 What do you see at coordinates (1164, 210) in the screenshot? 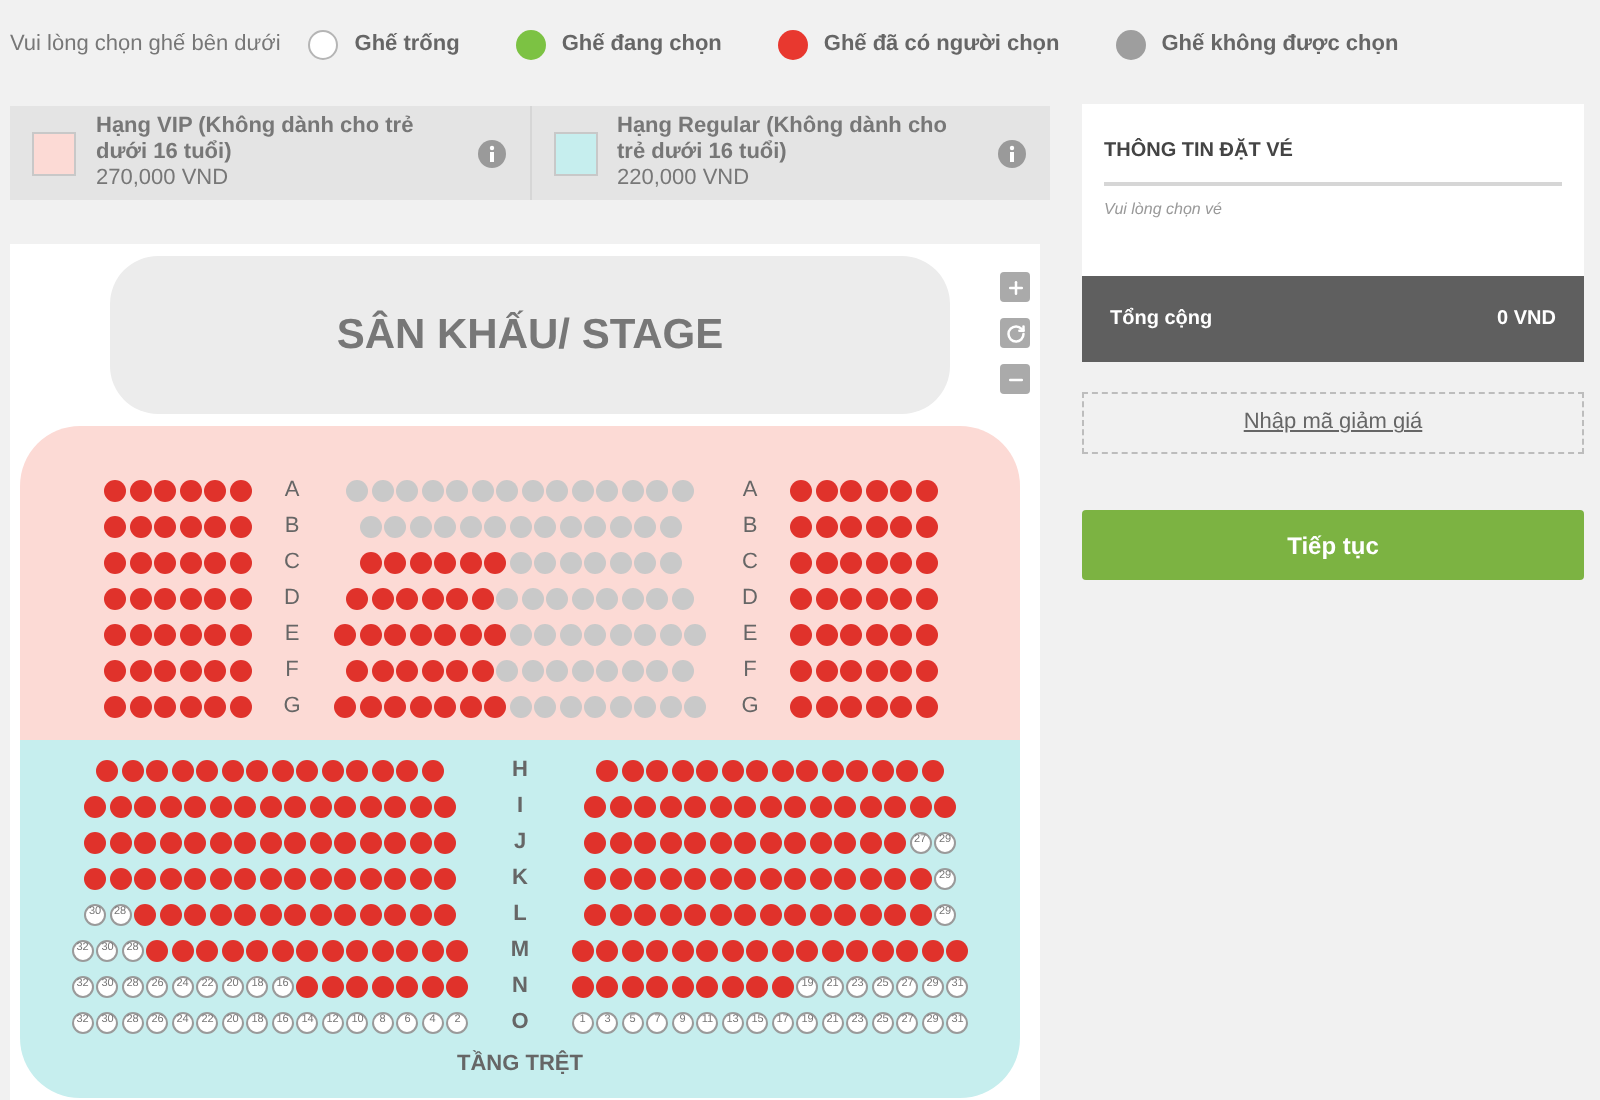
I see `empty-note: Vui lòng chọn vé` at bounding box center [1164, 210].